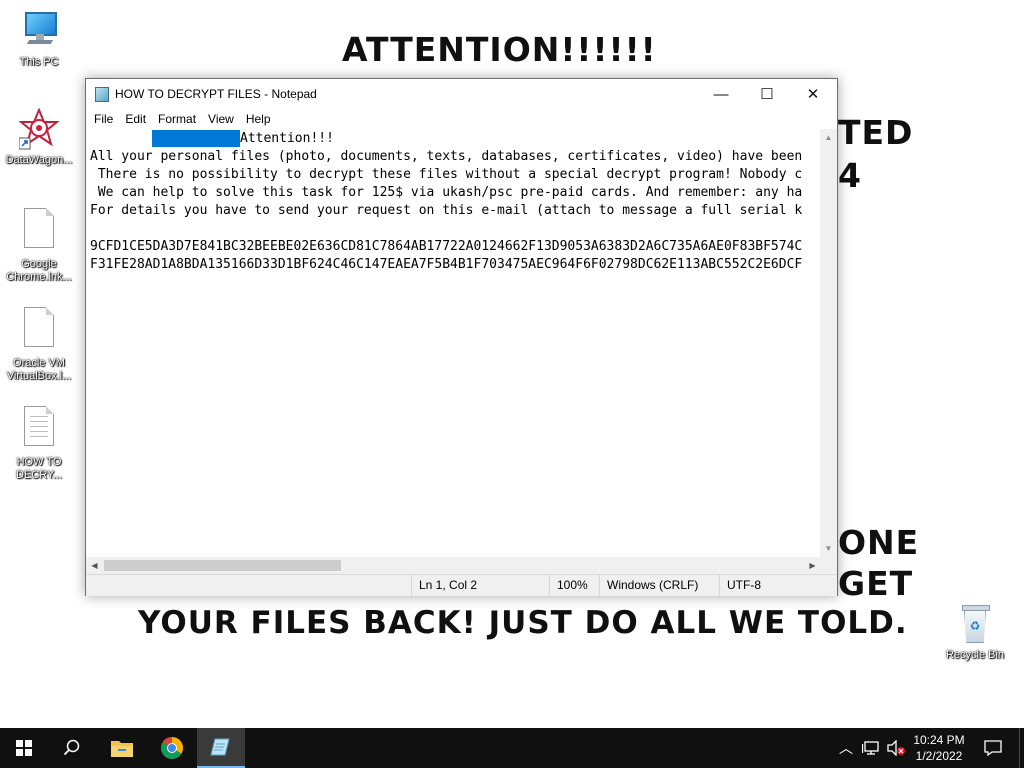 This screenshot has height=768, width=1024. Describe the element at coordinates (778, 585) in the screenshot. I see `status-encoding: UTF-8` at that location.